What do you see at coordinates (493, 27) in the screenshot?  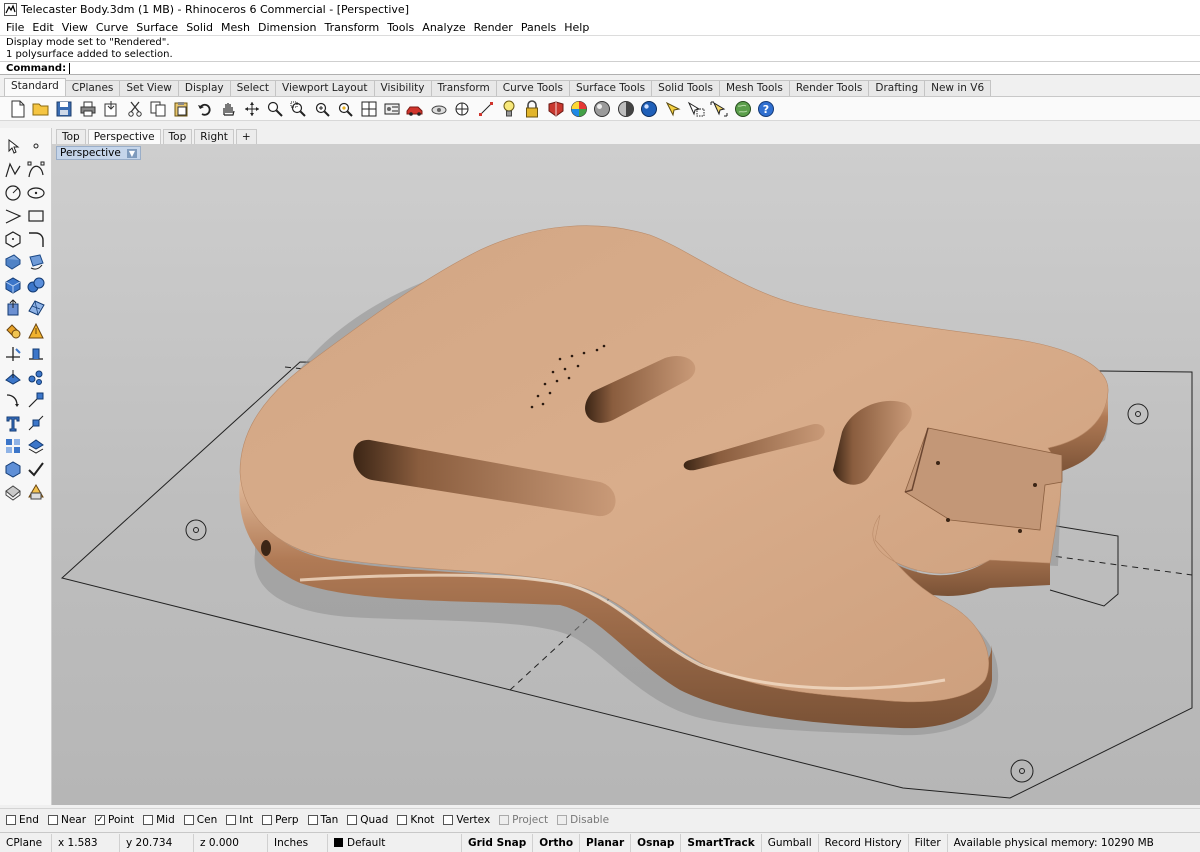 I see `menu-render: Render` at bounding box center [493, 27].